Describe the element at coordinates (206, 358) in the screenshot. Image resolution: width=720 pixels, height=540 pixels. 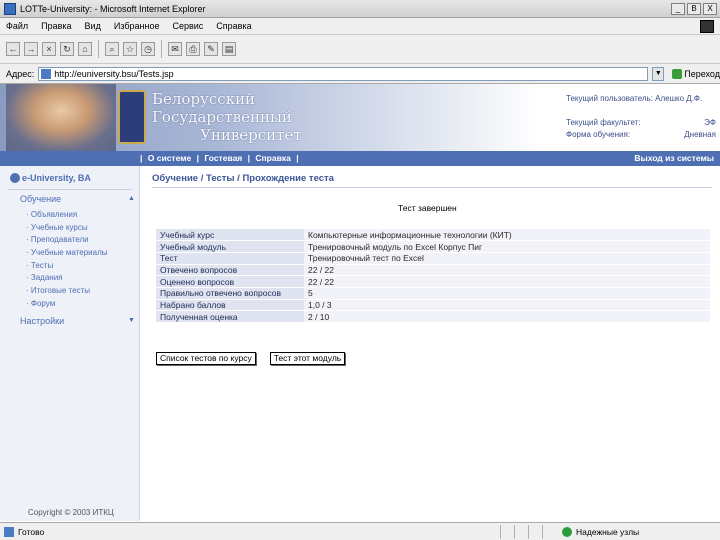
I see `to-tests-button: Список тестов по курсу` at that location.